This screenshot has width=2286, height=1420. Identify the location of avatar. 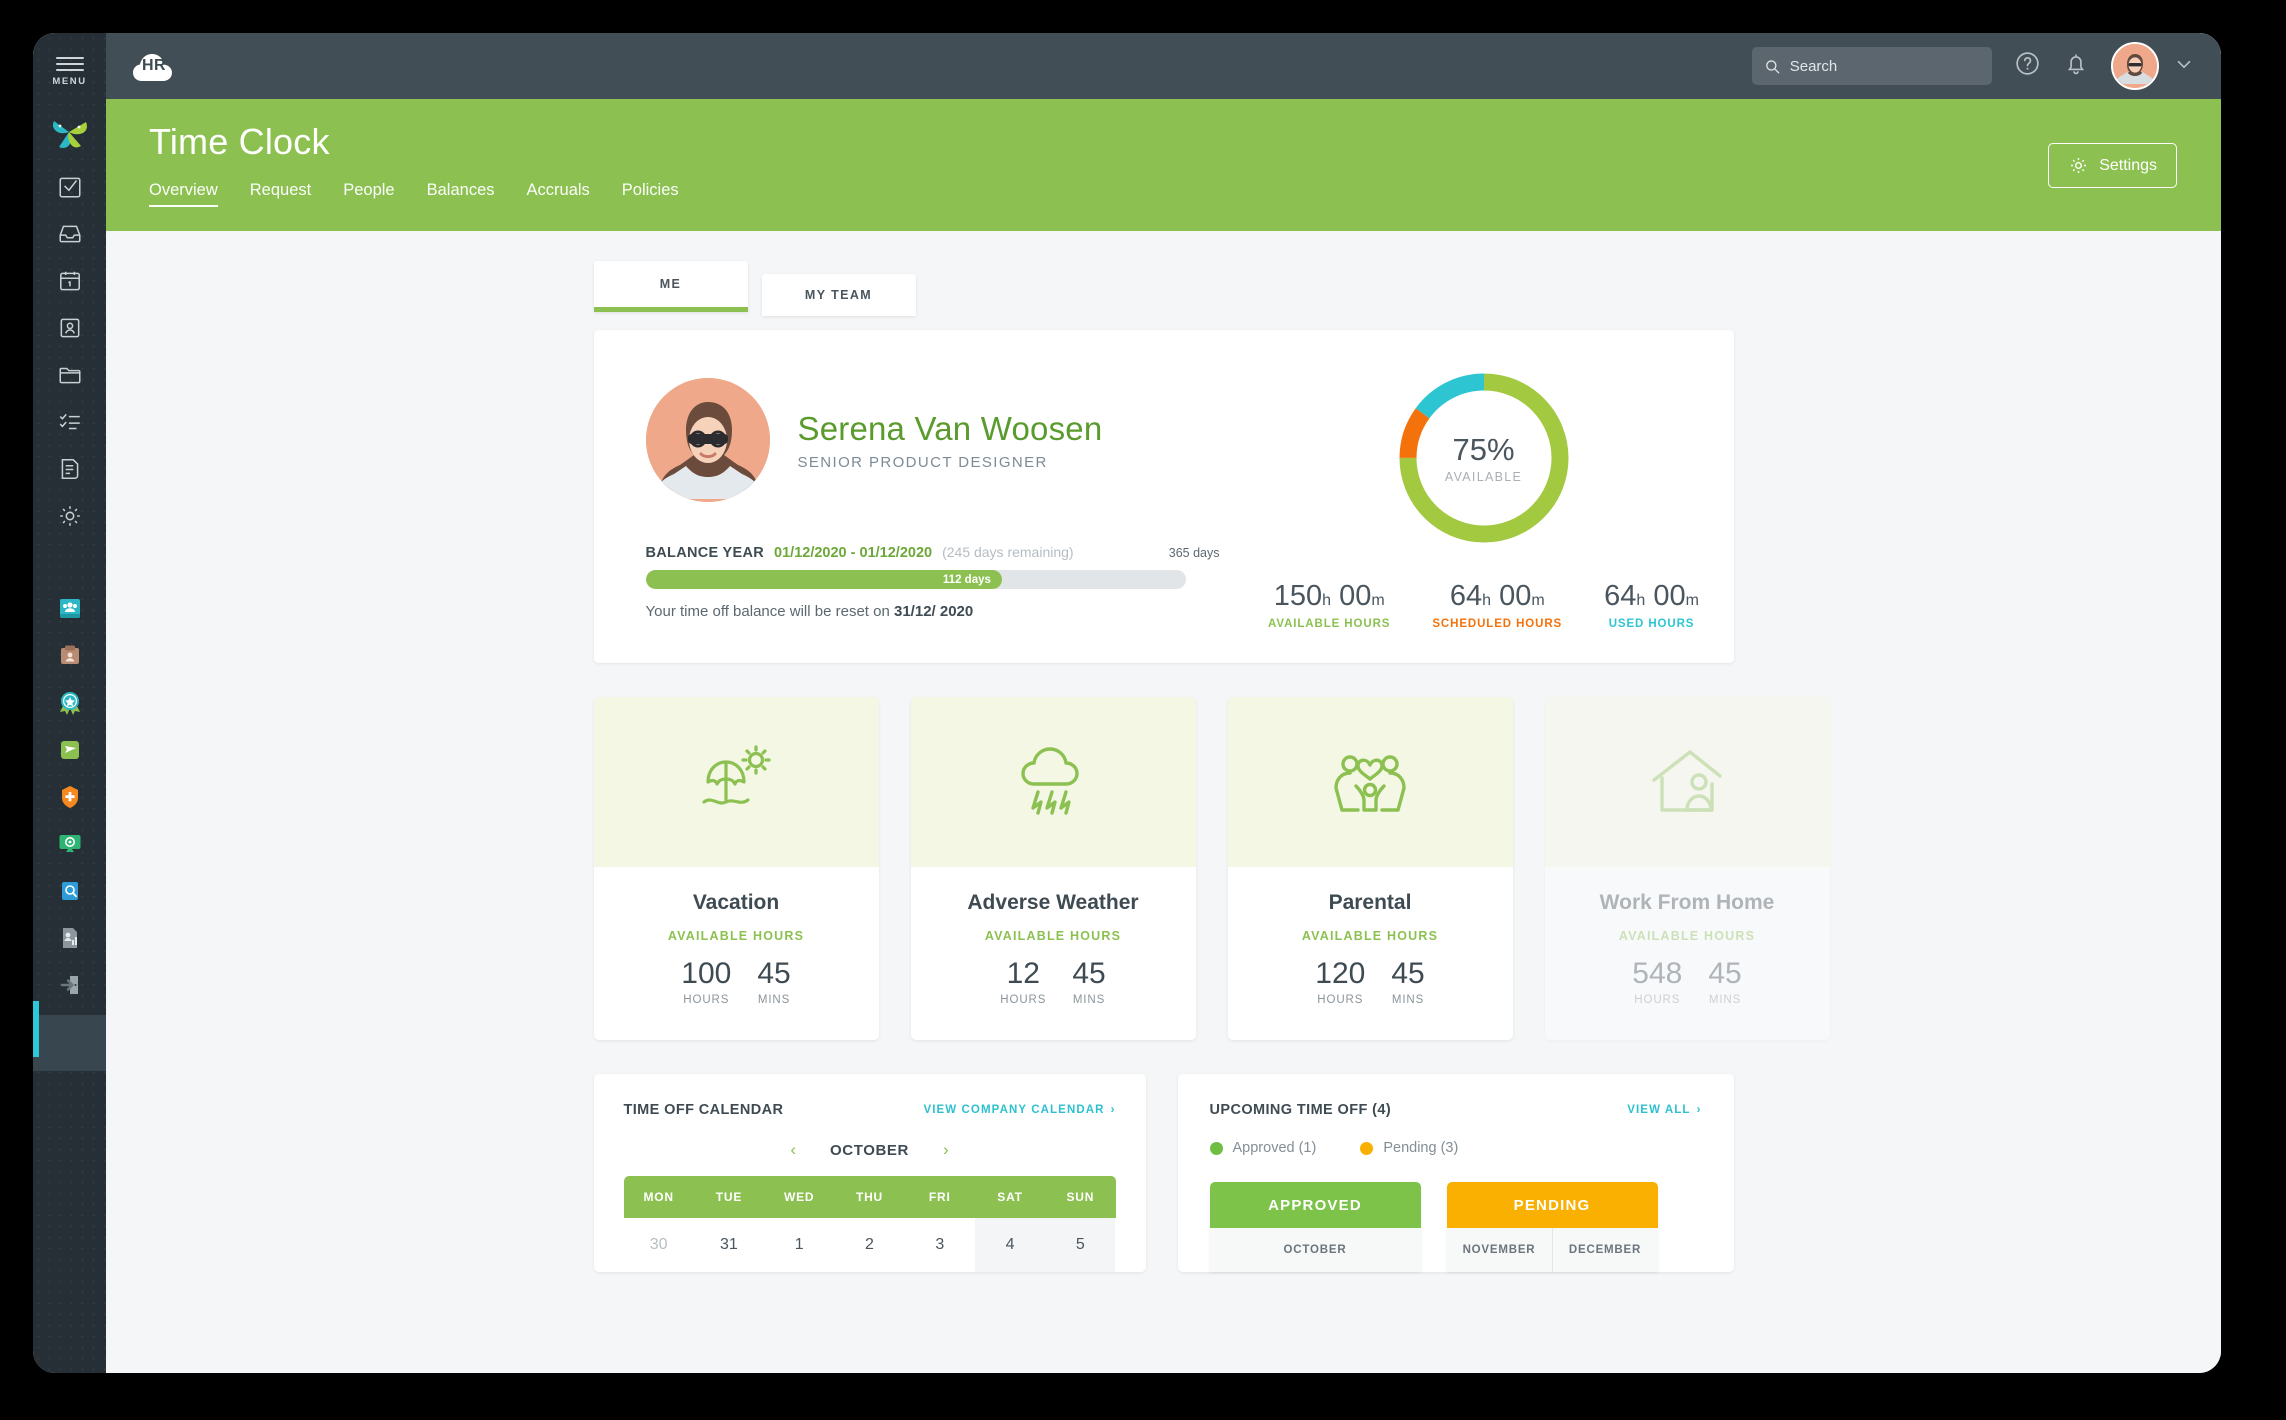
(2135, 66).